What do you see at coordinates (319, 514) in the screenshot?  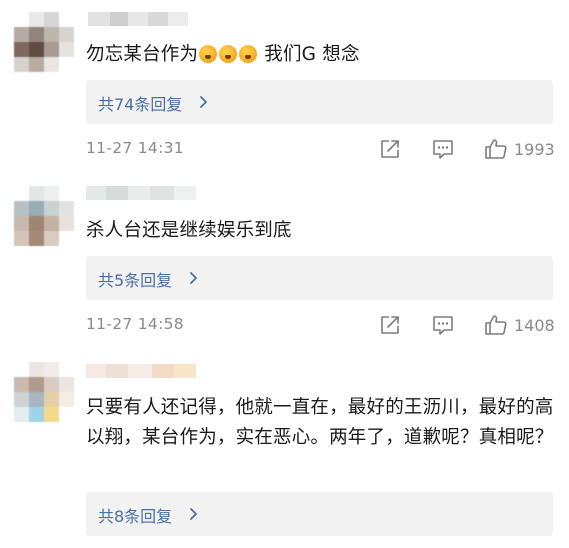 I see `view-replies-button: 共8条回复` at bounding box center [319, 514].